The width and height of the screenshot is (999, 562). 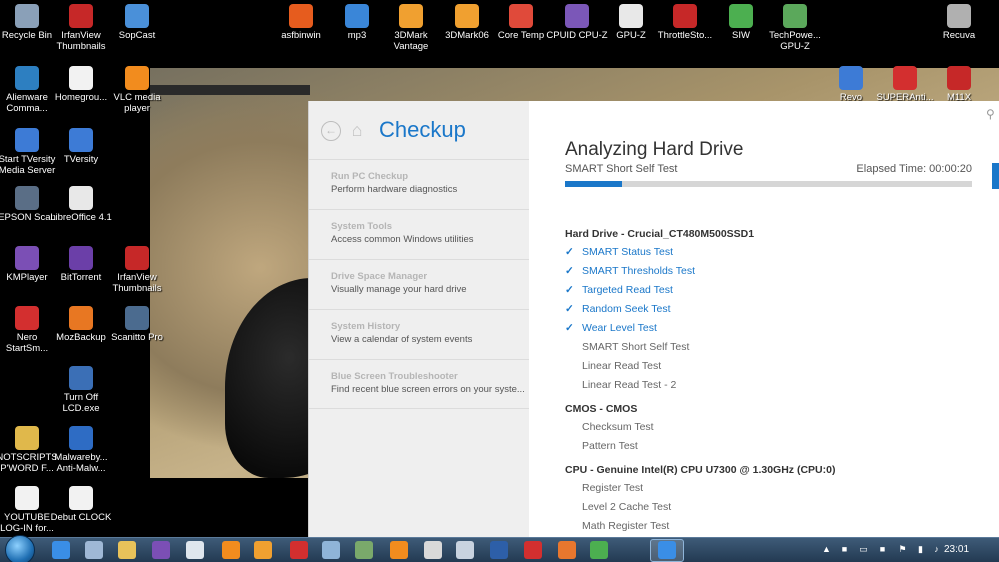 What do you see at coordinates (577, 16) in the screenshot?
I see `cpuz-icon` at bounding box center [577, 16].